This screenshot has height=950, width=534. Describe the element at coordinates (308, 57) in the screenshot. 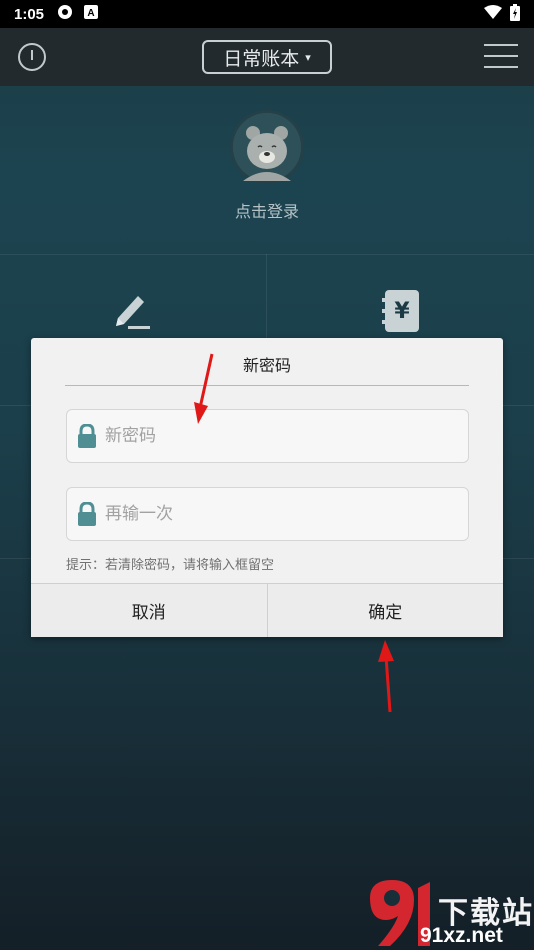

I see `chevron-down-icon: ▾` at that location.